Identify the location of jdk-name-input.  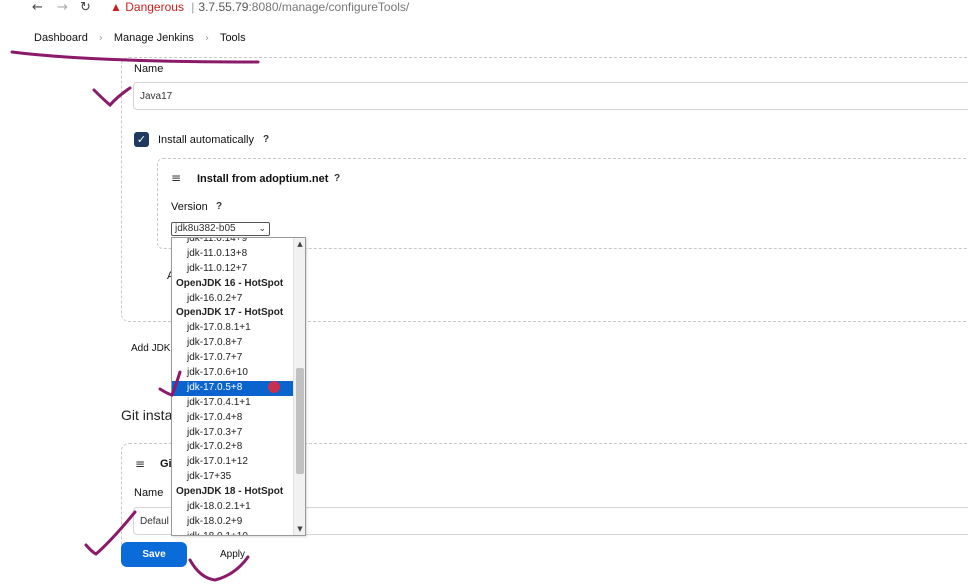
(550, 96).